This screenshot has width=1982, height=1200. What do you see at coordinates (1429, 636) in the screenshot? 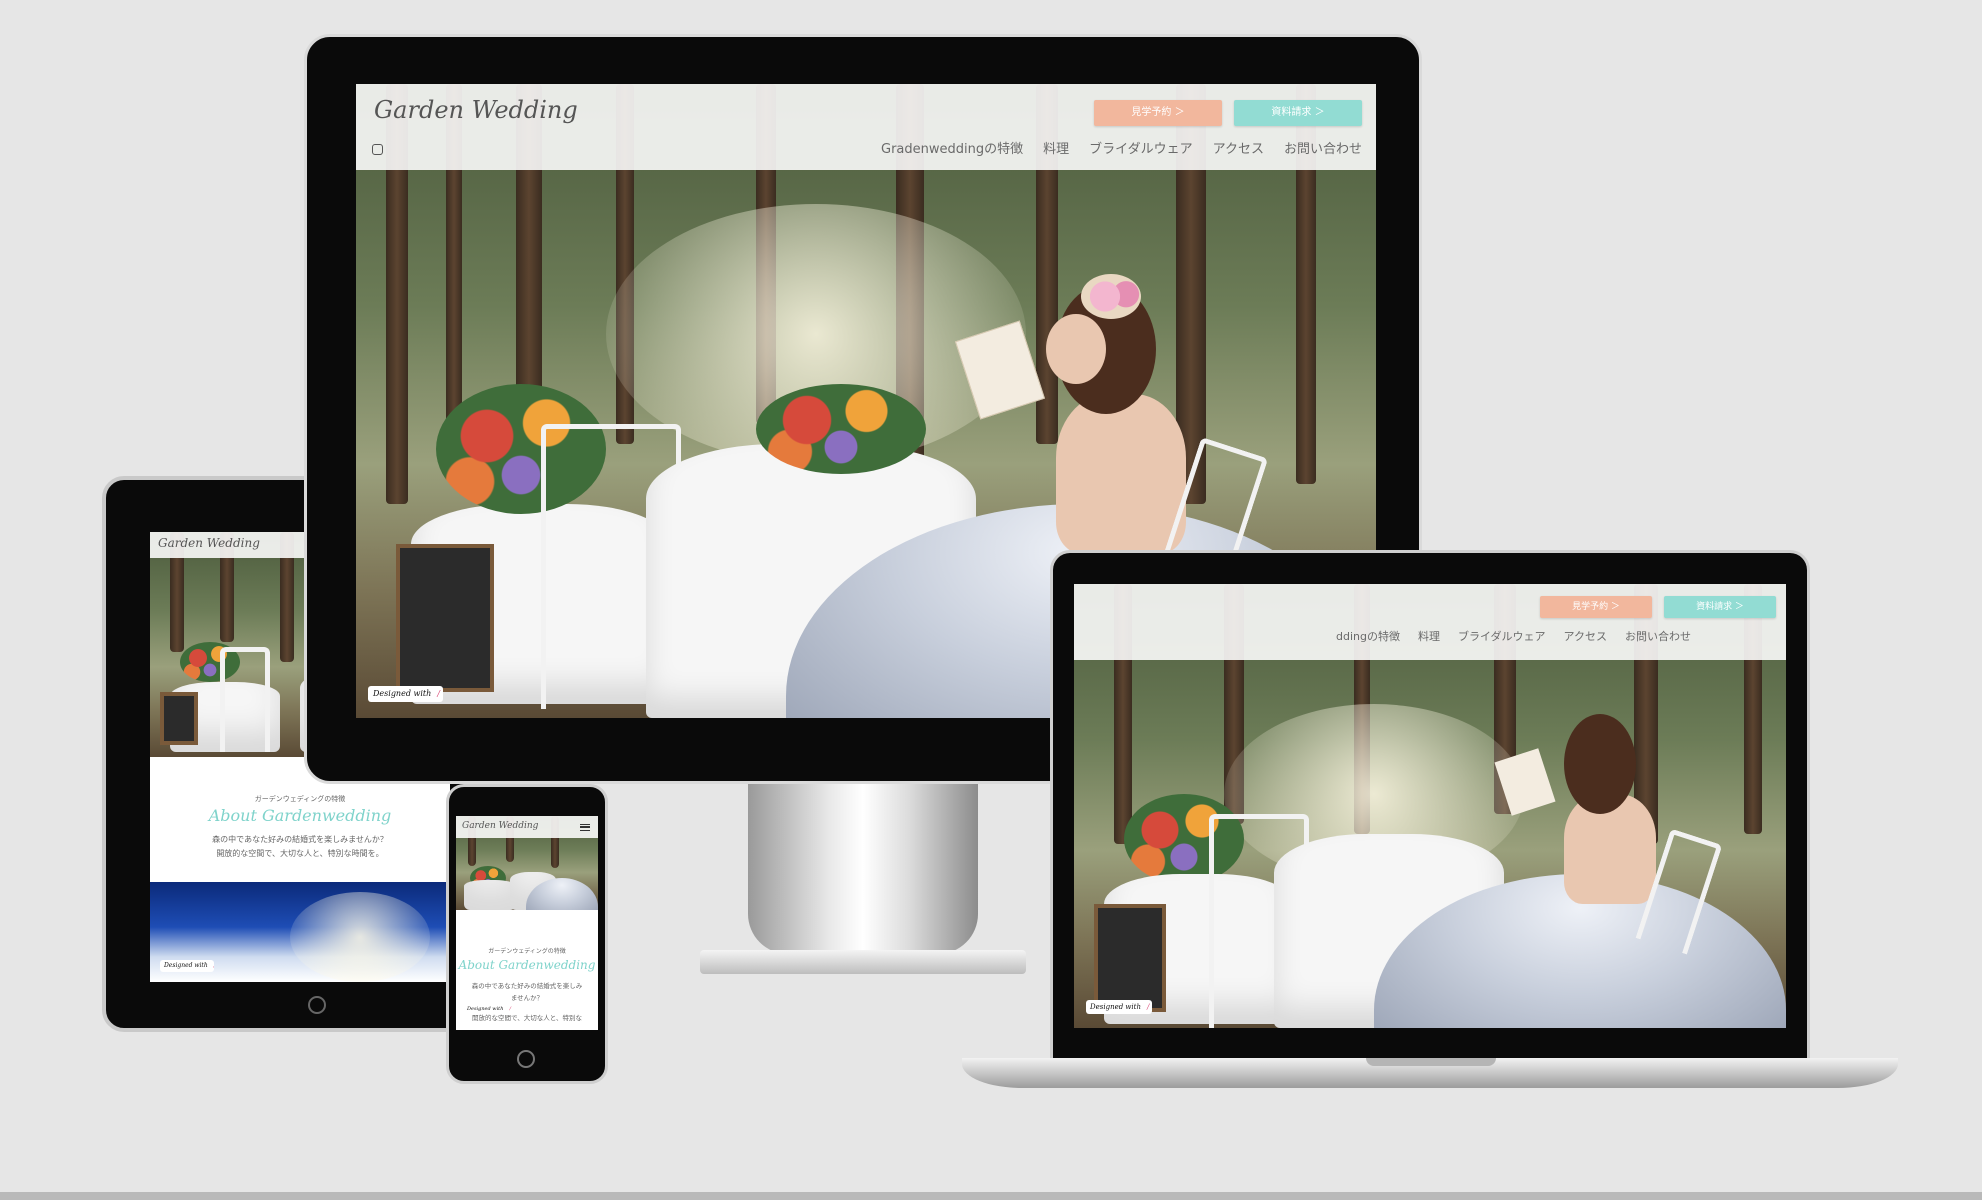
I see `laptop-nav-cuisine: 料理` at bounding box center [1429, 636].